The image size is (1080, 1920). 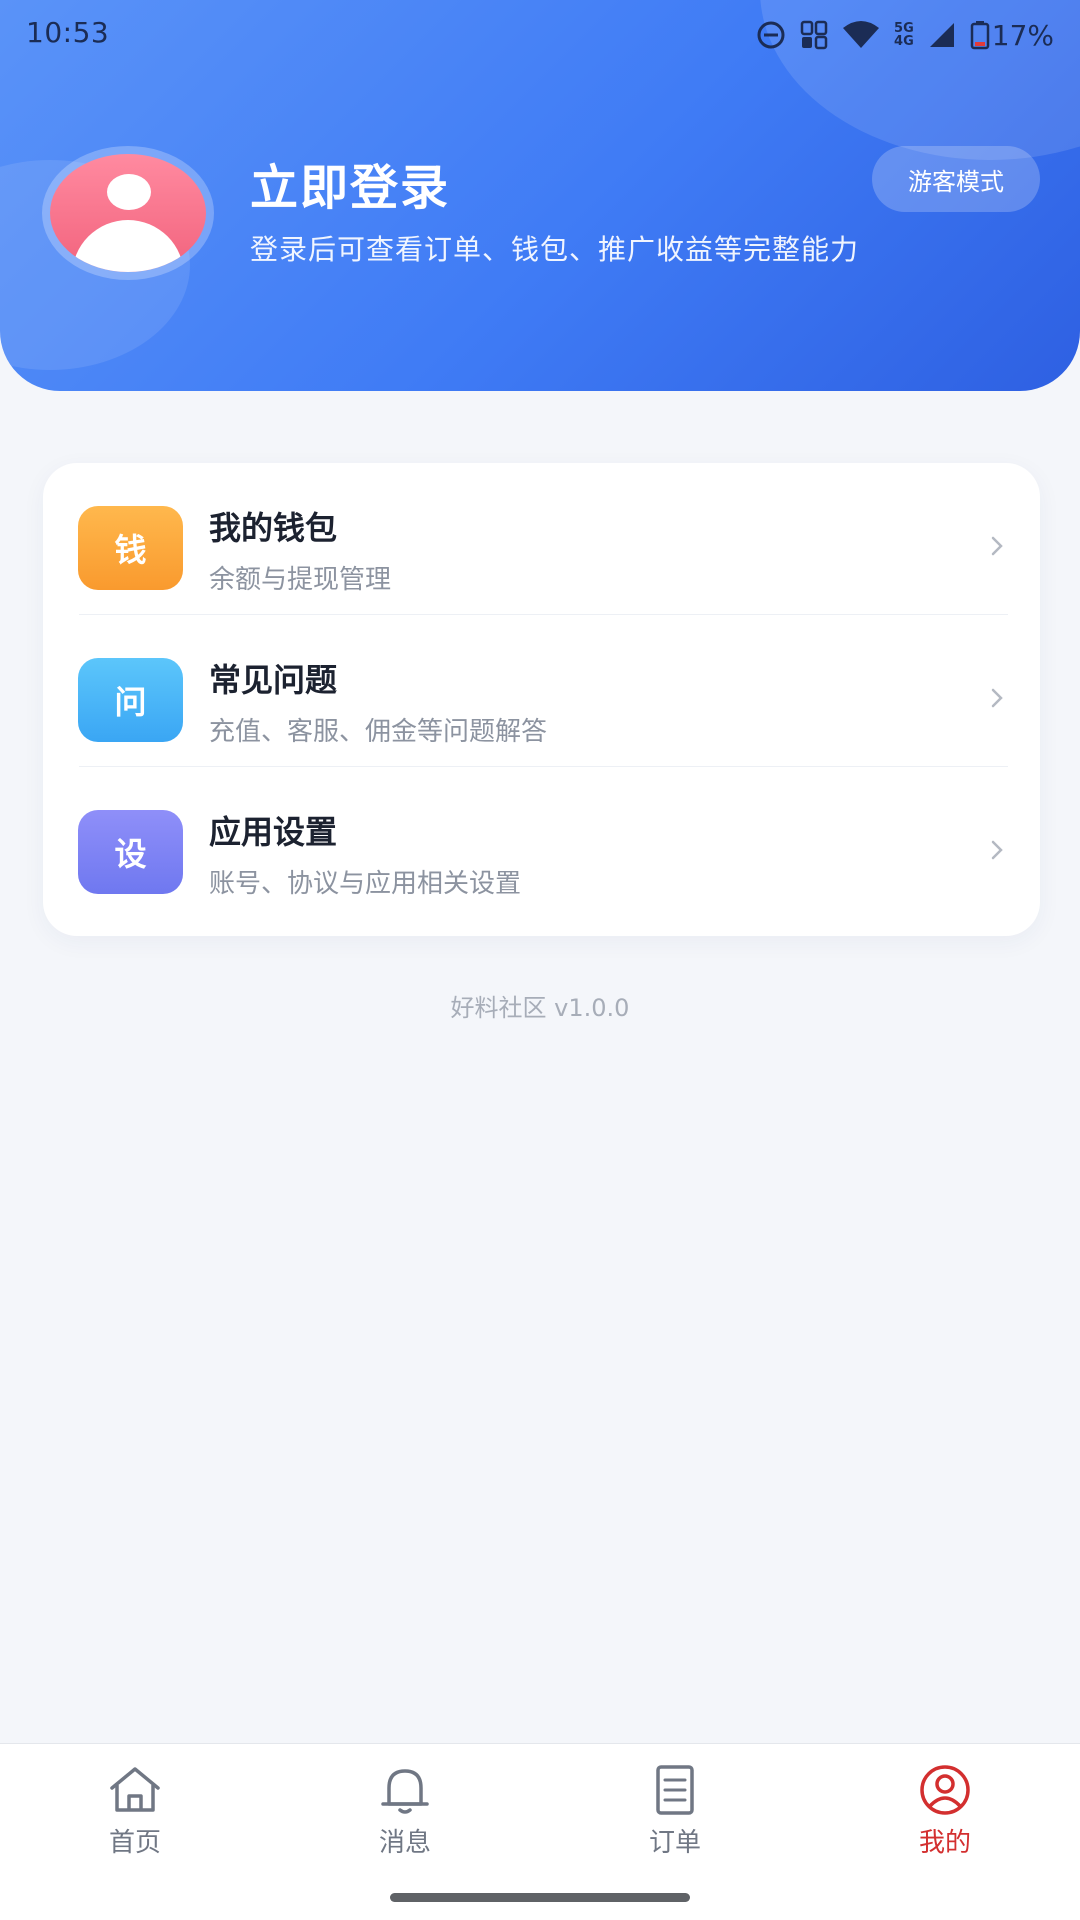 I want to click on avatar-body, so click(x=128, y=246).